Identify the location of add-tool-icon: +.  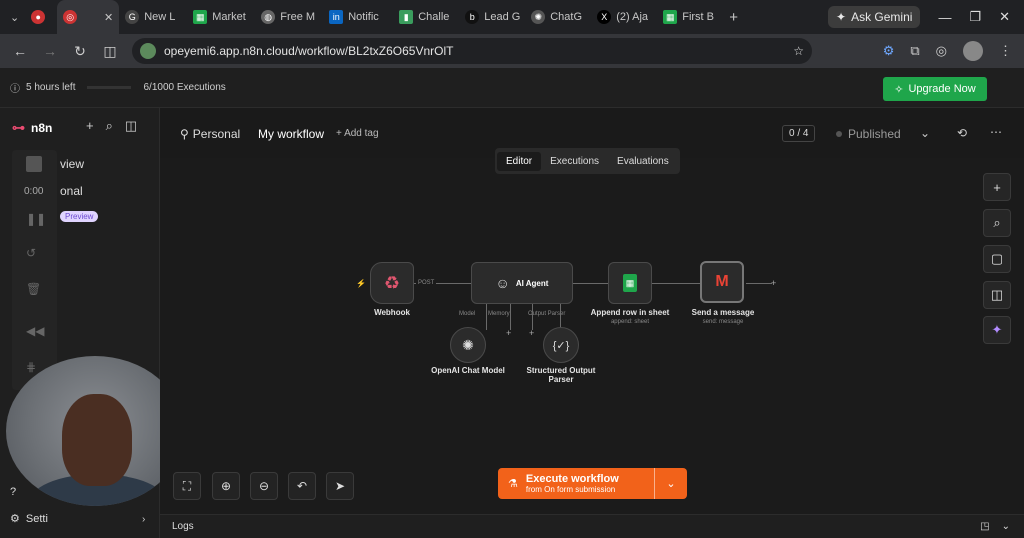
(531, 333).